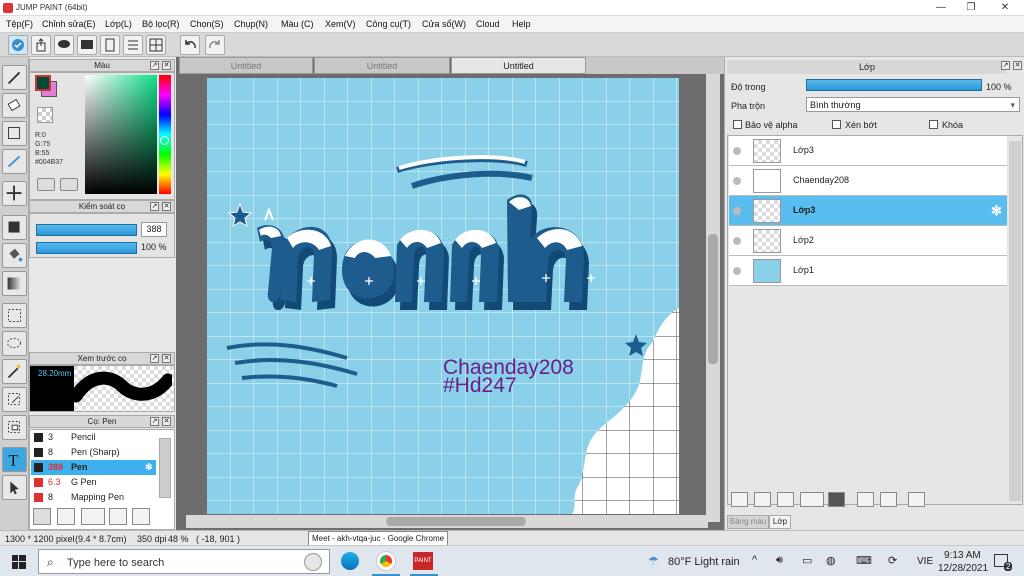  Describe the element at coordinates (87, 45) in the screenshot. I see `message-icon` at that location.